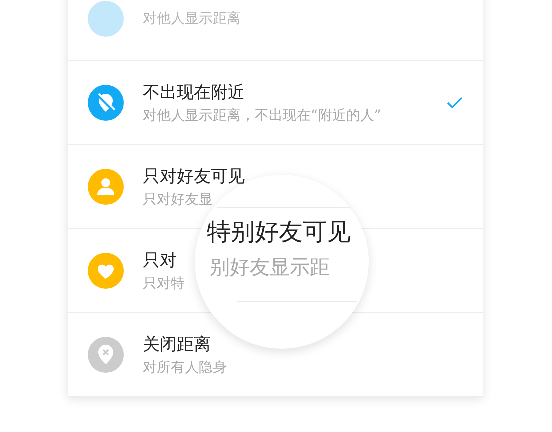  What do you see at coordinates (262, 115) in the screenshot?
I see `option-description: 对他人显示距离，不出现在“附近的人”` at bounding box center [262, 115].